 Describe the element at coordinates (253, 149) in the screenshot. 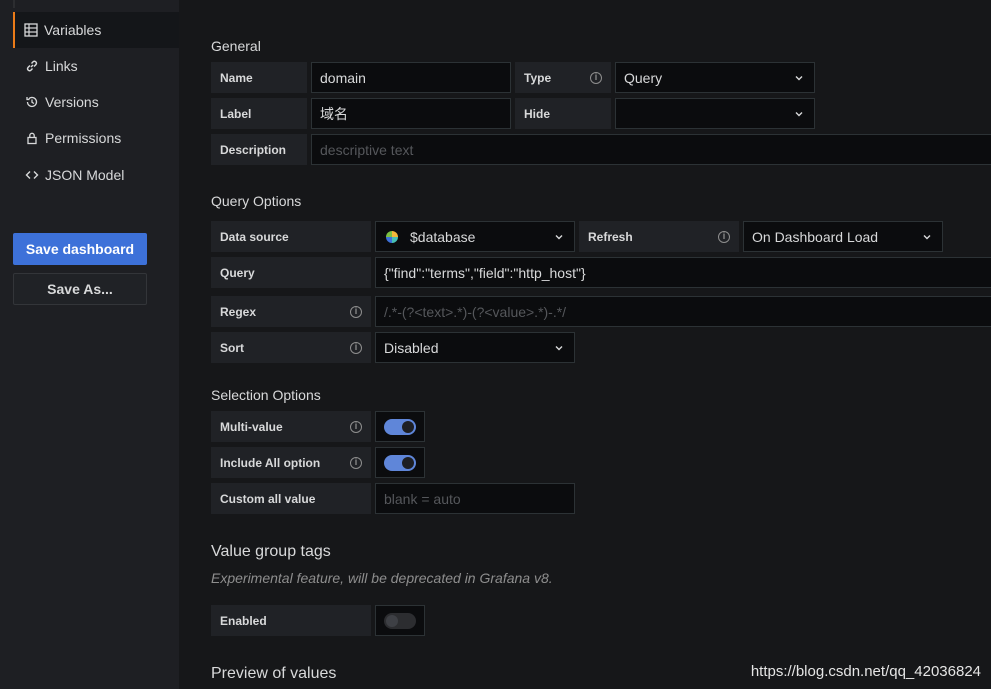

I see `description-label-text: Description` at that location.